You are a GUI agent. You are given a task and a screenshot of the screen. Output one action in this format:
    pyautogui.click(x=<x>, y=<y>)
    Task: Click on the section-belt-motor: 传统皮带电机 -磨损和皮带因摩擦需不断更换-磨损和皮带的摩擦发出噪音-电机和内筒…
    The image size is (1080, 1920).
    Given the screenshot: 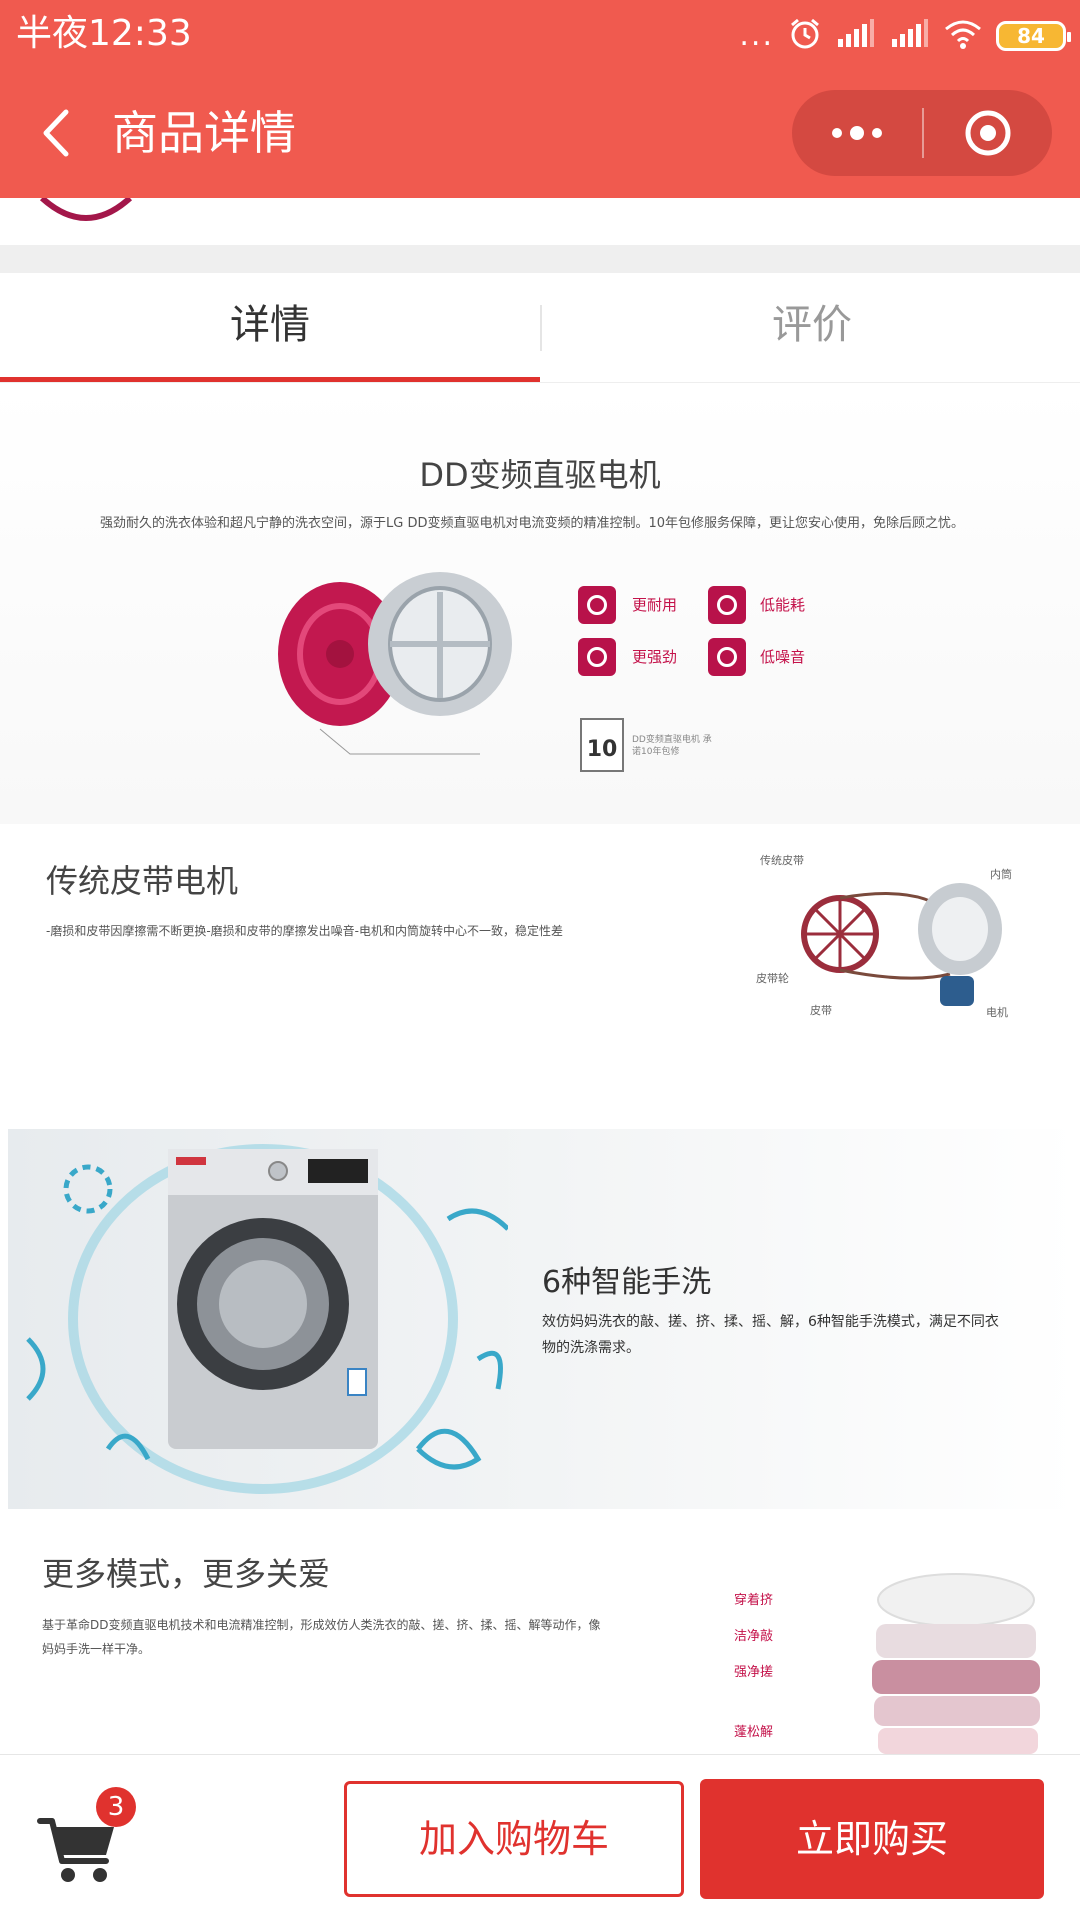 What is the action you would take?
    pyautogui.click(x=540, y=964)
    